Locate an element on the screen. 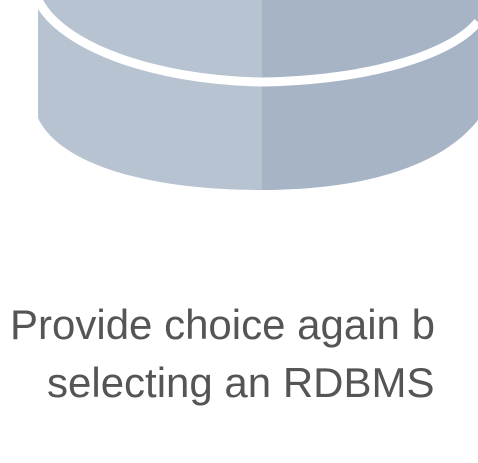 This screenshot has width=478, height=463. caption-line-1: Provide choice again b is located at coordinates (222, 324).